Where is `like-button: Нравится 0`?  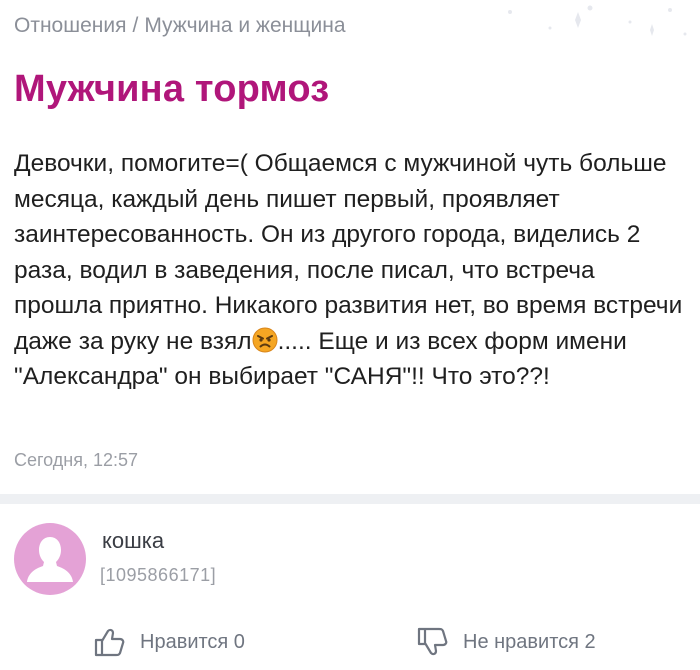
like-button: Нравится 0 is located at coordinates (168, 642).